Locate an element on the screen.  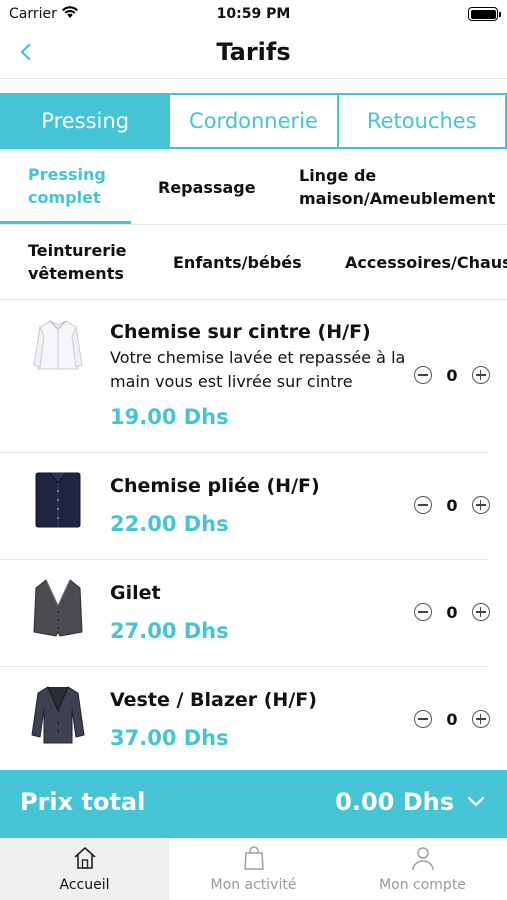
product-name: Chemise pliée (H/F) is located at coordinates (215, 486).